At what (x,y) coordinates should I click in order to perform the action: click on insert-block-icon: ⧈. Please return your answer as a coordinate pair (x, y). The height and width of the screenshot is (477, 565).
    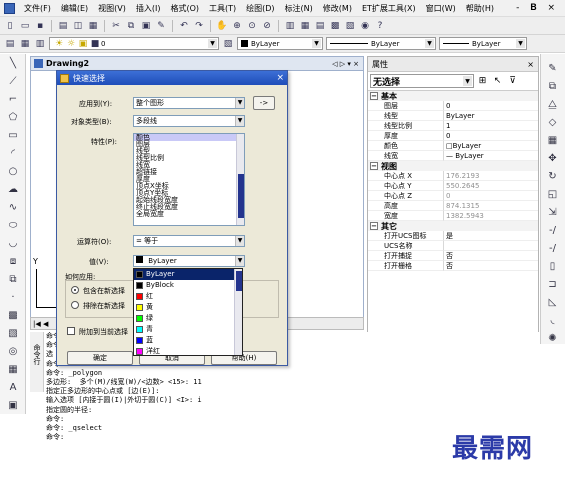
    Looking at the image, I should click on (13, 262).